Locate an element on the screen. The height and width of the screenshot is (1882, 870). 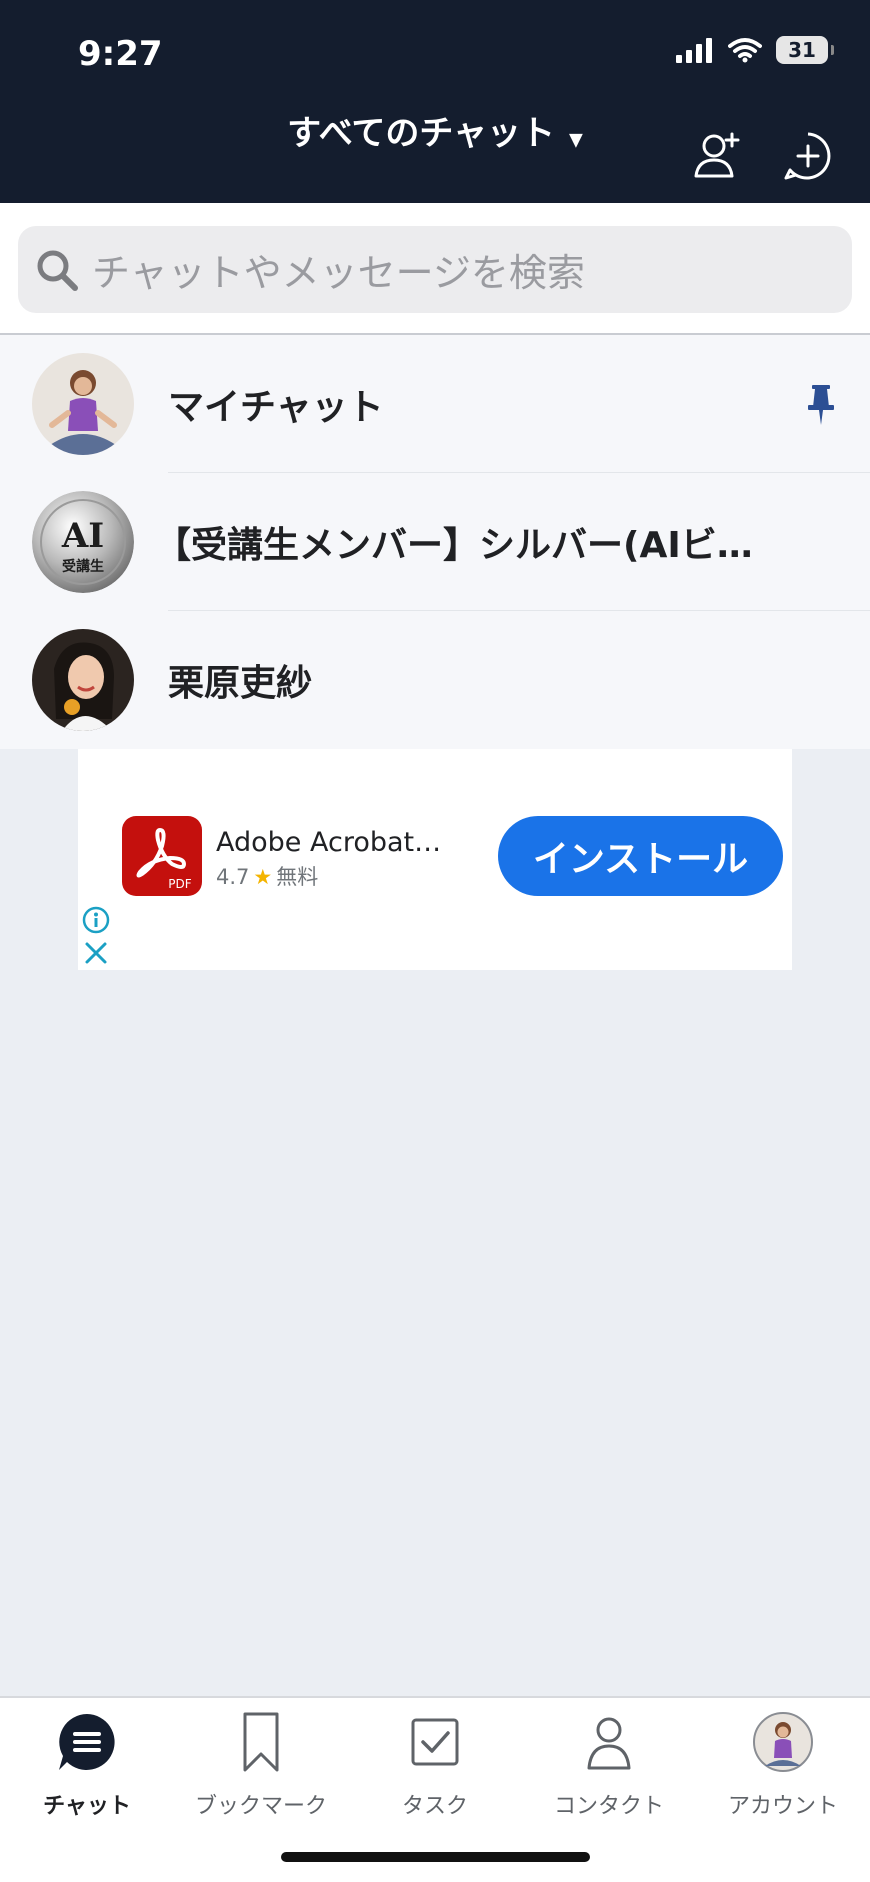
new-chat-icon is located at coordinates (808, 156).